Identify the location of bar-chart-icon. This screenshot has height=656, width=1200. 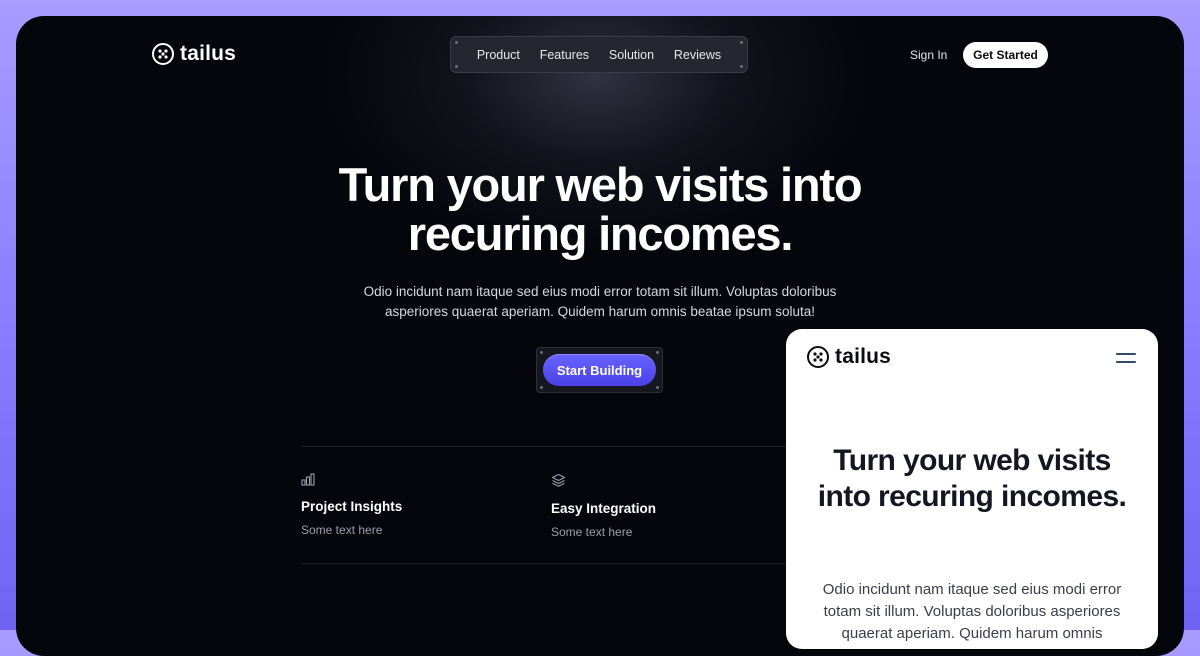
(401, 482).